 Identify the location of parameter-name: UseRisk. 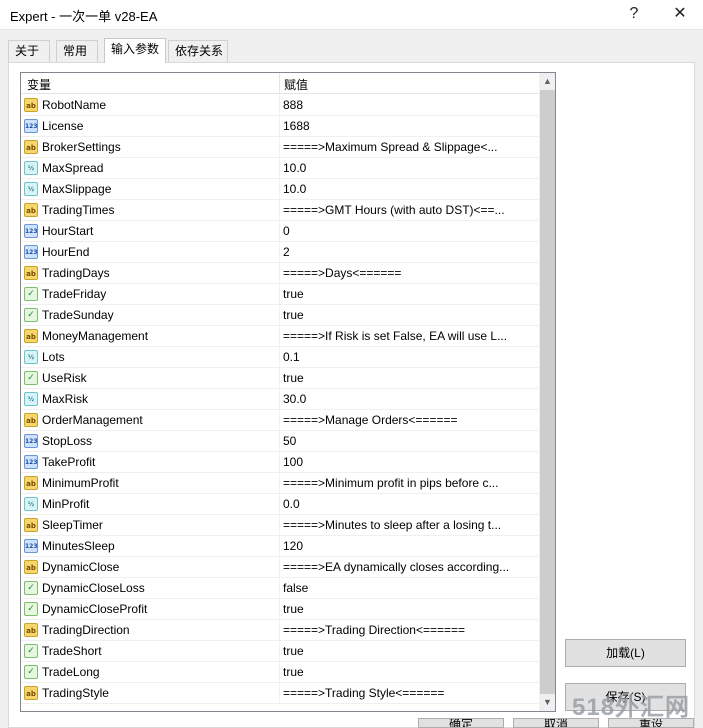
(64, 378).